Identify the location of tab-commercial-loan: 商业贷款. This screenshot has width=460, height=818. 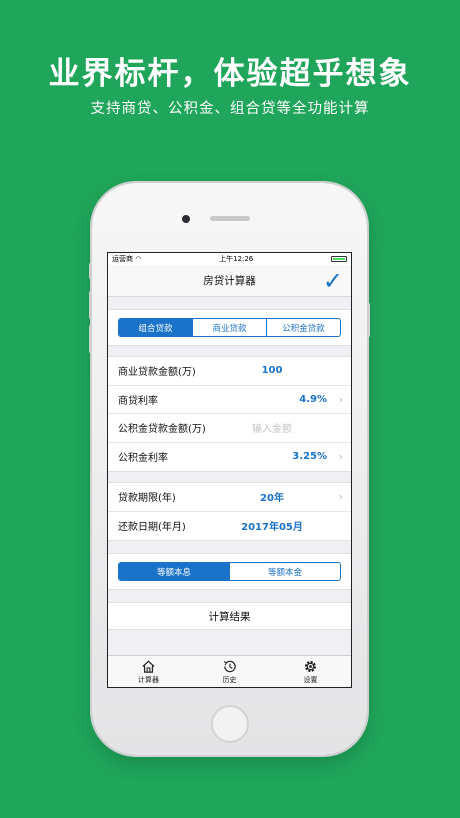
(229, 327).